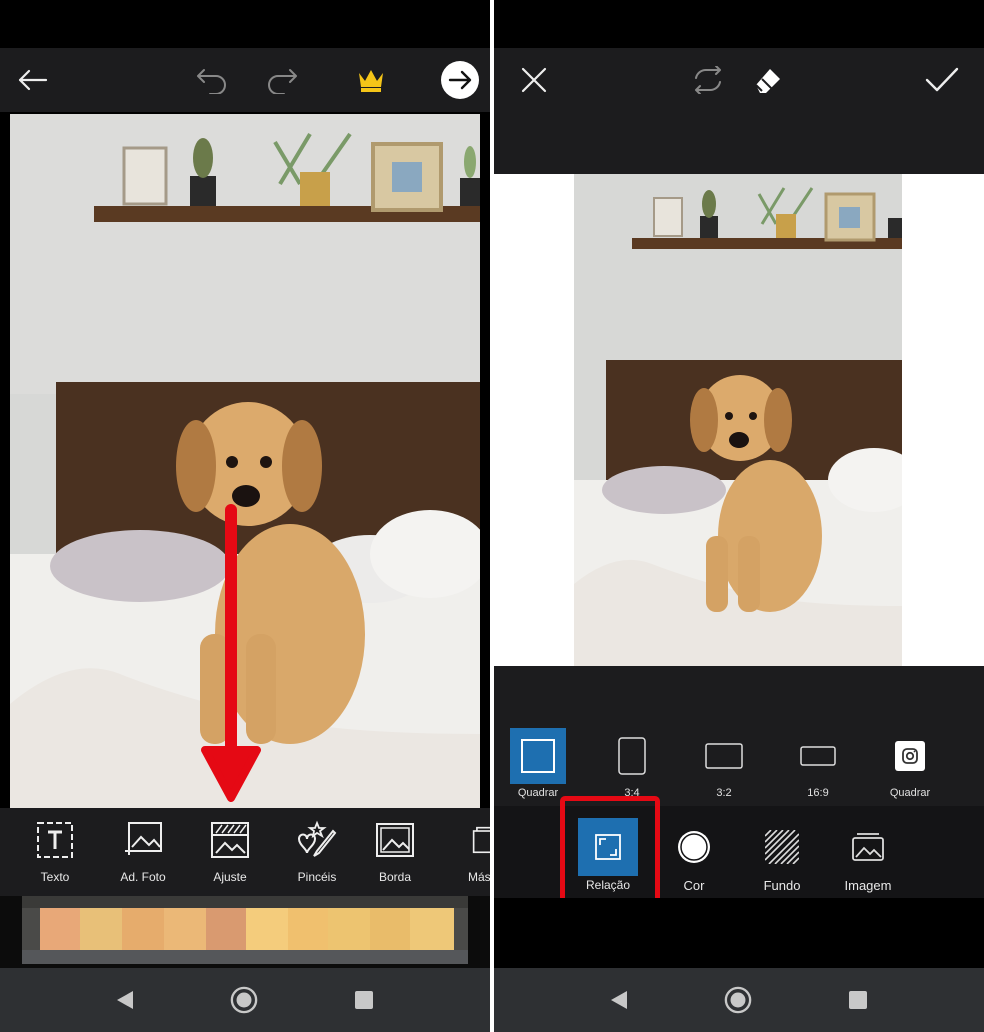  I want to click on ratio-3-4-icon, so click(632, 756).